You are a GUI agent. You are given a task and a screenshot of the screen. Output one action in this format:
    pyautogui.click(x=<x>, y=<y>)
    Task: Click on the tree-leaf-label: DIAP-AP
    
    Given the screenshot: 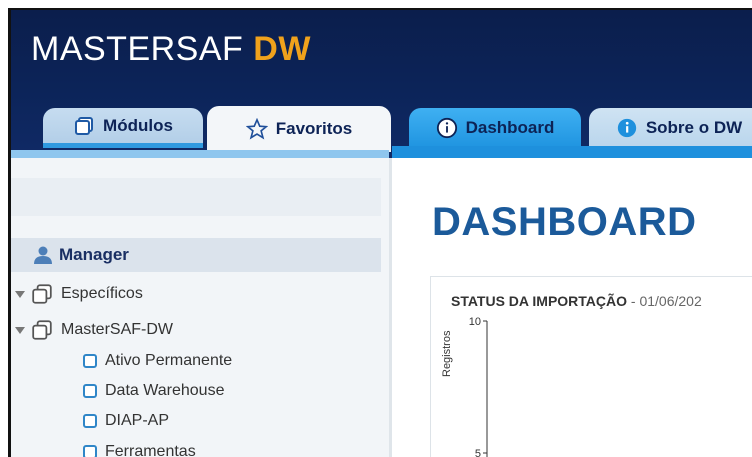 What is the action you would take?
    pyautogui.click(x=137, y=420)
    